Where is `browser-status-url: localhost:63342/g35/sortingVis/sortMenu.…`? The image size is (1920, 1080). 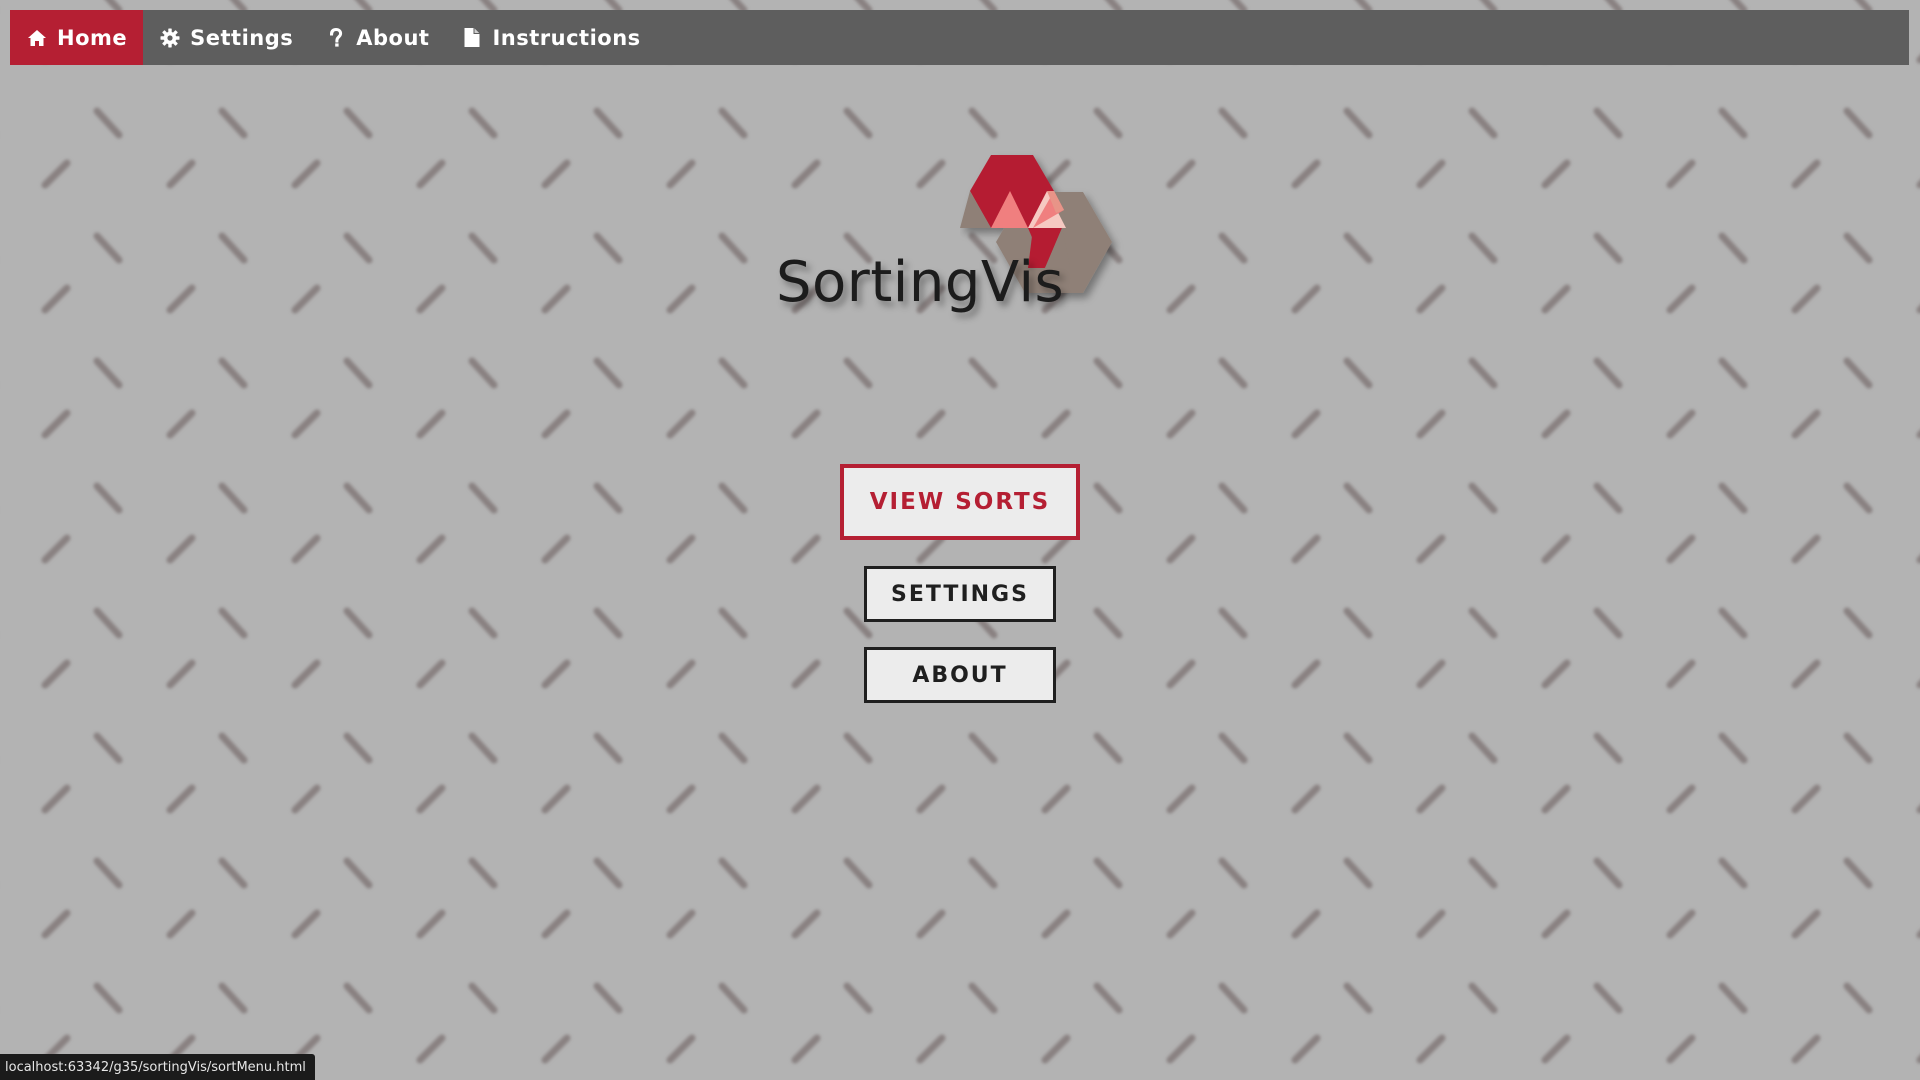
browser-status-url: localhost:63342/g35/sortingVis/sortMenu.… is located at coordinates (157, 1067).